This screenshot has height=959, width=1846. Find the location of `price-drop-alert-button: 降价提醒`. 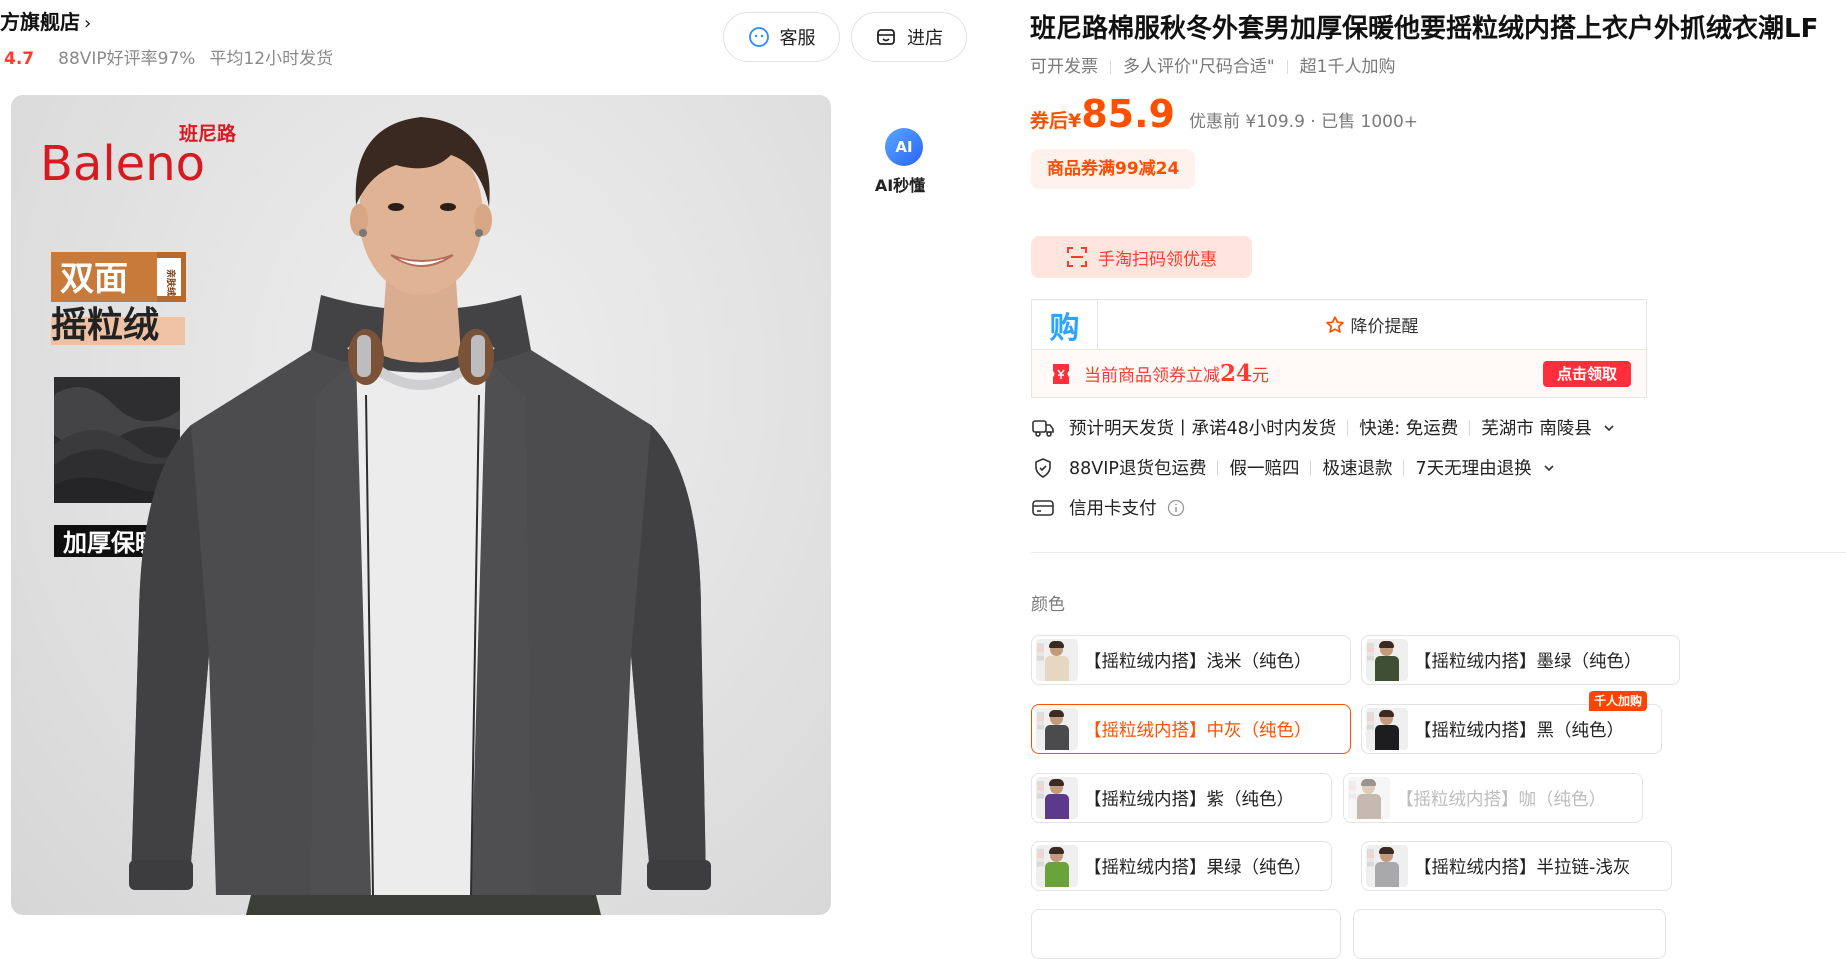

price-drop-alert-button: 降价提醒 is located at coordinates (1371, 324).